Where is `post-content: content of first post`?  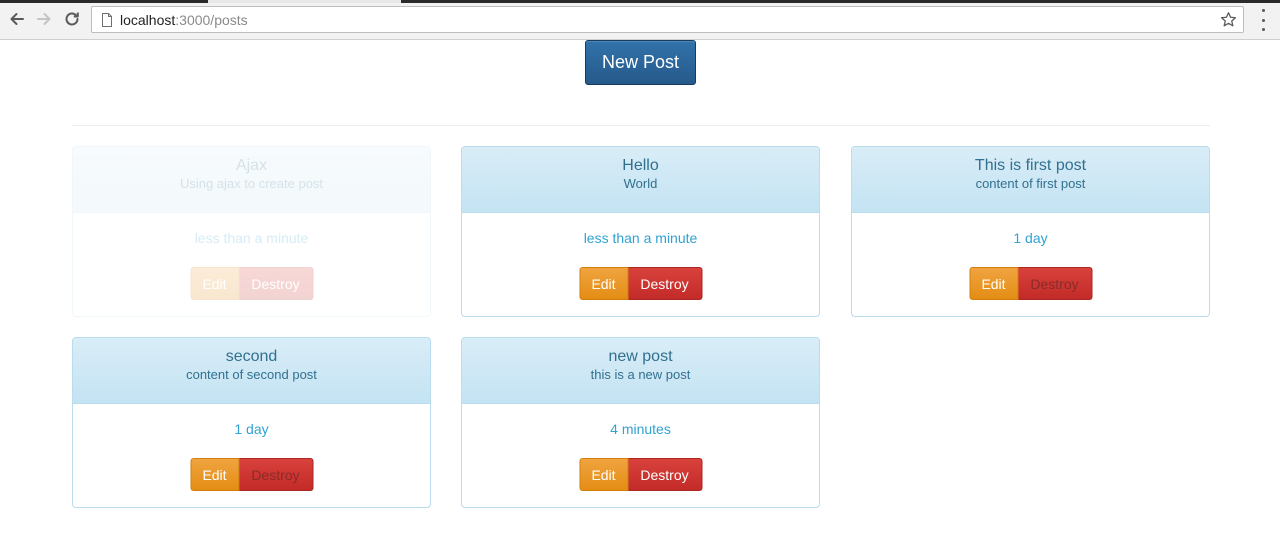
post-content: content of first post is located at coordinates (1030, 183).